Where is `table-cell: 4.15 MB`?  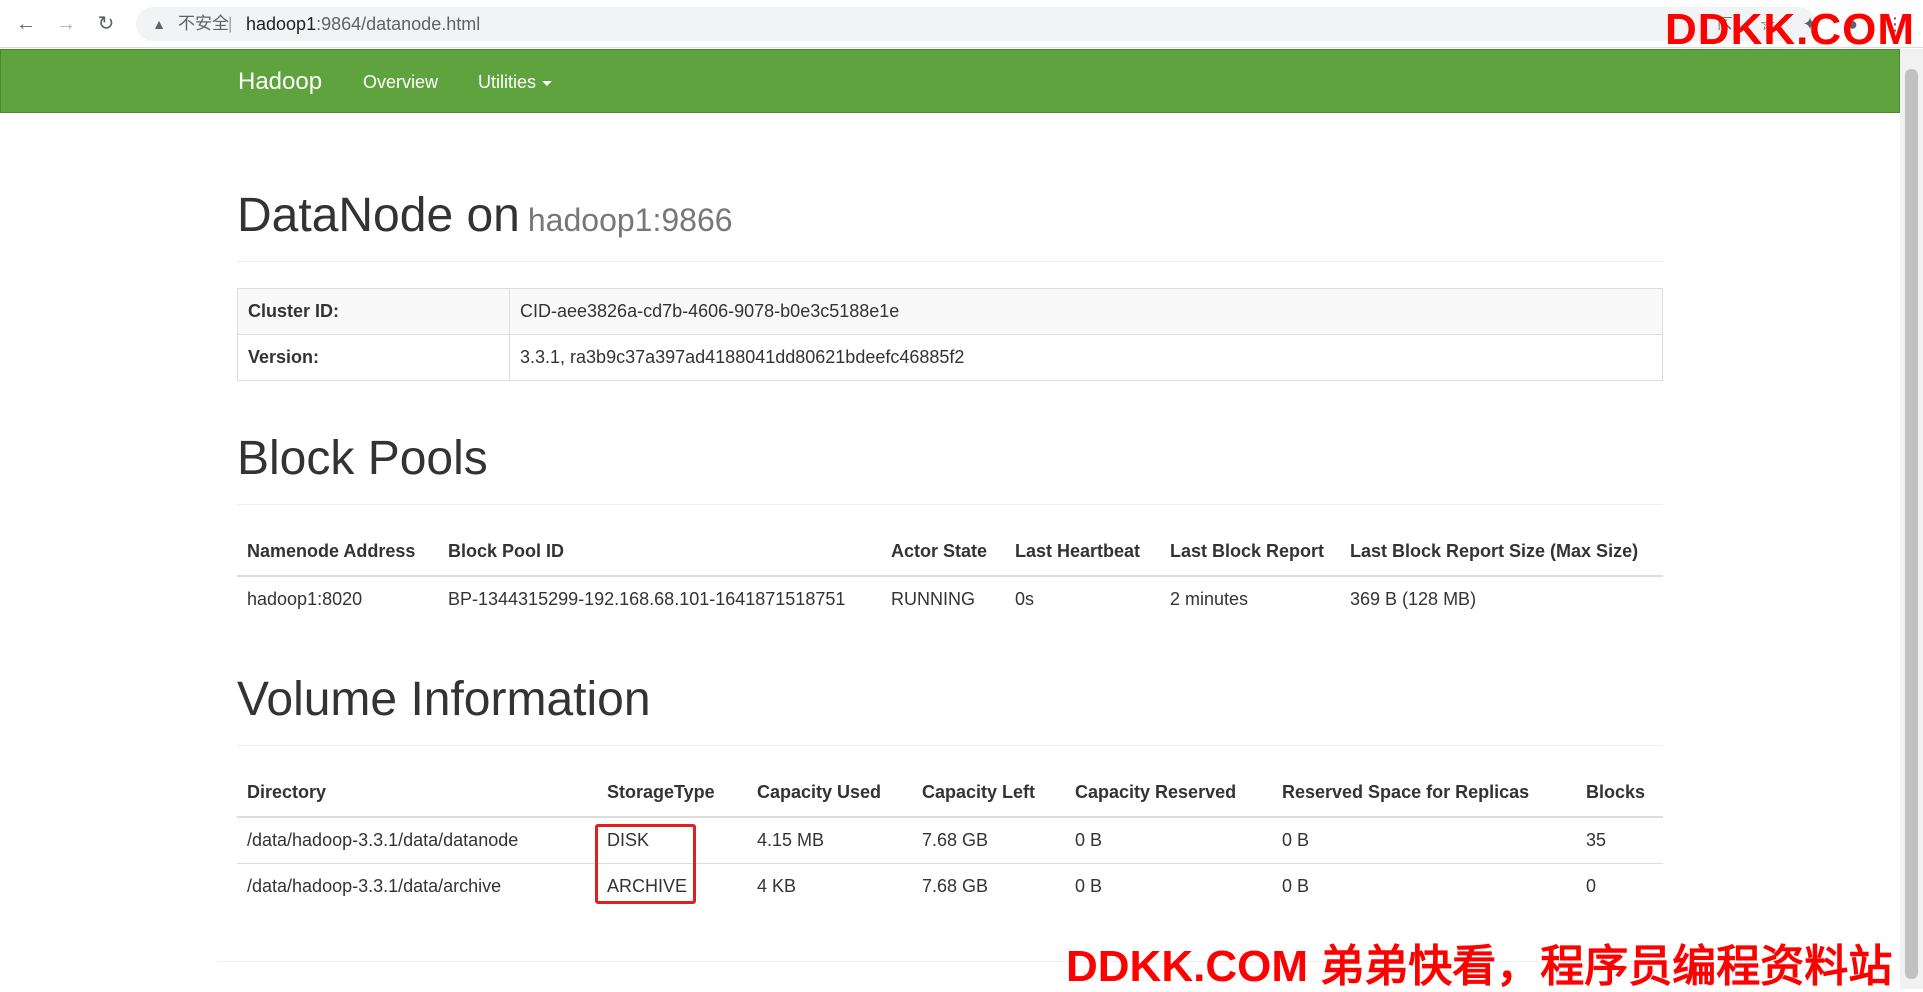 table-cell: 4.15 MB is located at coordinates (791, 839).